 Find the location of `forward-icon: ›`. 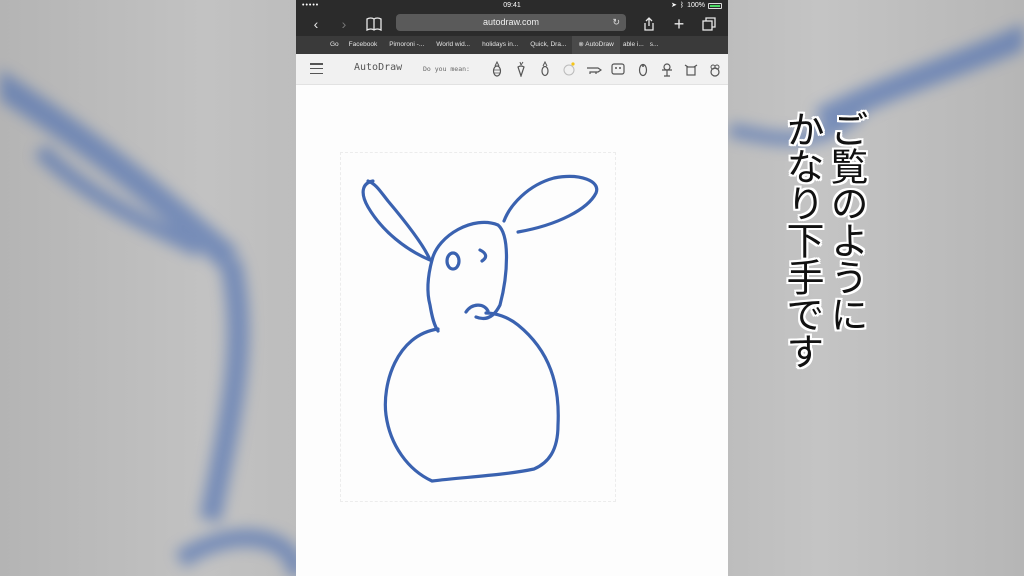

forward-icon: › is located at coordinates (344, 24).